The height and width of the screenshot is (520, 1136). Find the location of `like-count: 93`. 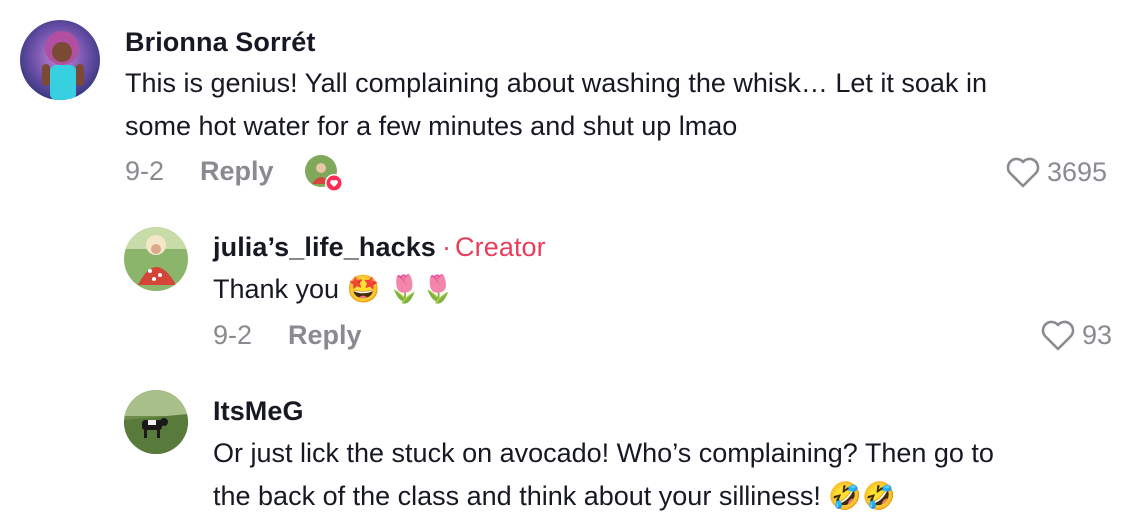

like-count: 93 is located at coordinates (1097, 334).